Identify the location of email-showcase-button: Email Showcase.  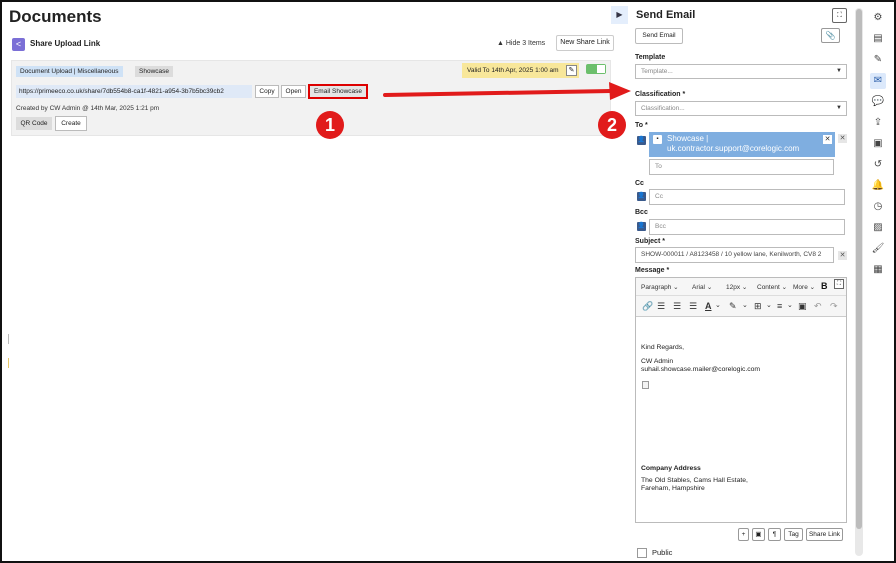
(338, 91).